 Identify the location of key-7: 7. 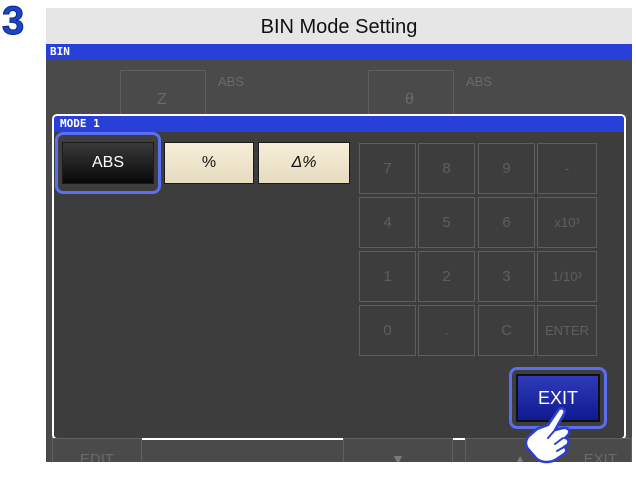
(387, 168).